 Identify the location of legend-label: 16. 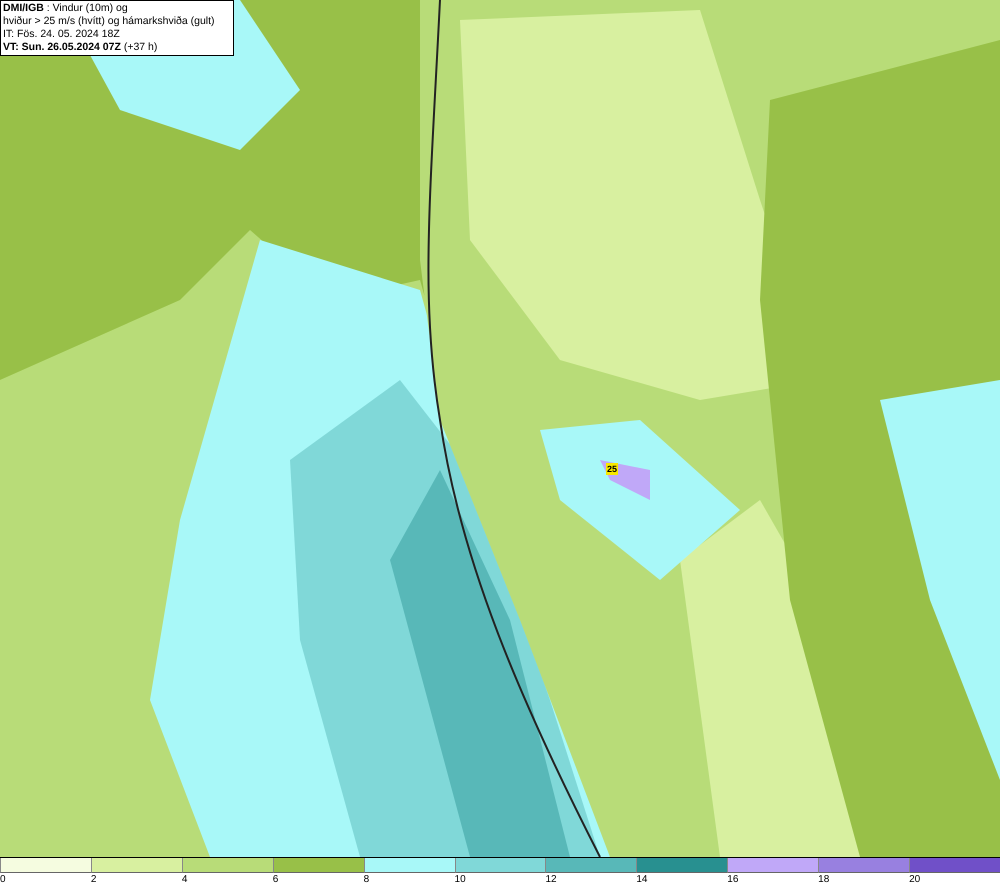
(732, 880).